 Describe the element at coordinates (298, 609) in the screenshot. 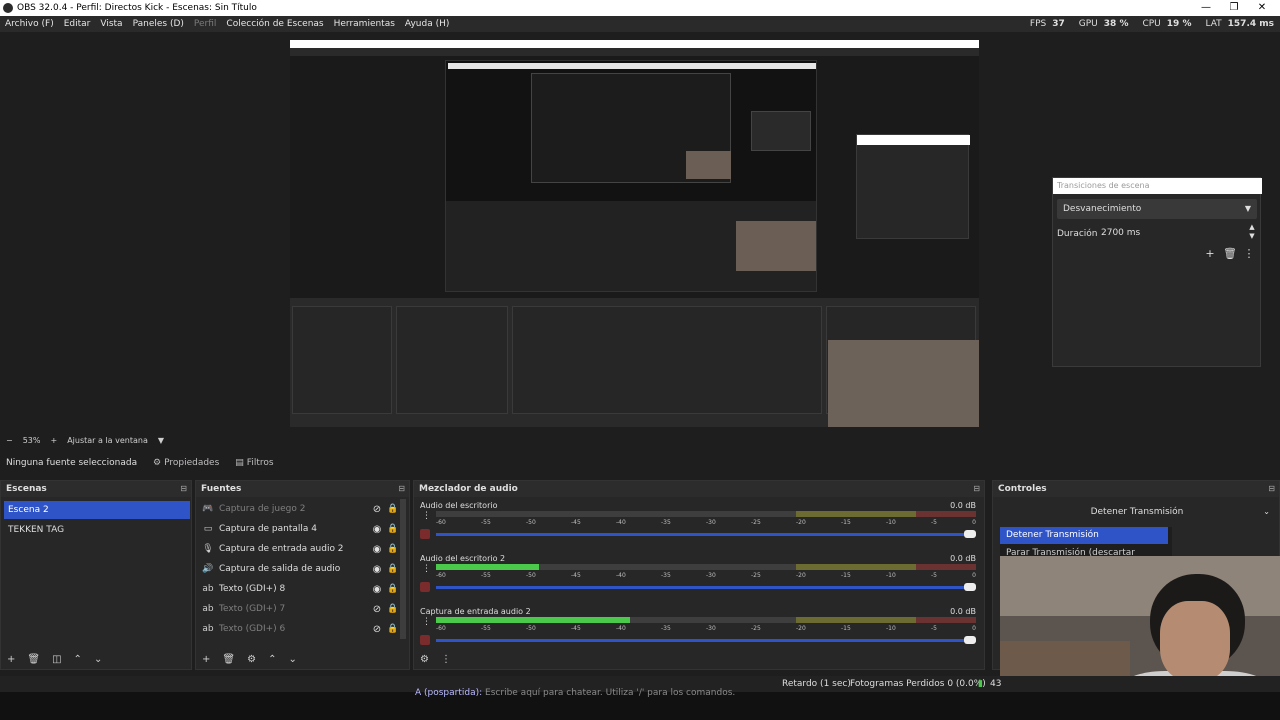

I see `source-item: ab Texto (GDI+) 7 ⊘ 🔒` at that location.